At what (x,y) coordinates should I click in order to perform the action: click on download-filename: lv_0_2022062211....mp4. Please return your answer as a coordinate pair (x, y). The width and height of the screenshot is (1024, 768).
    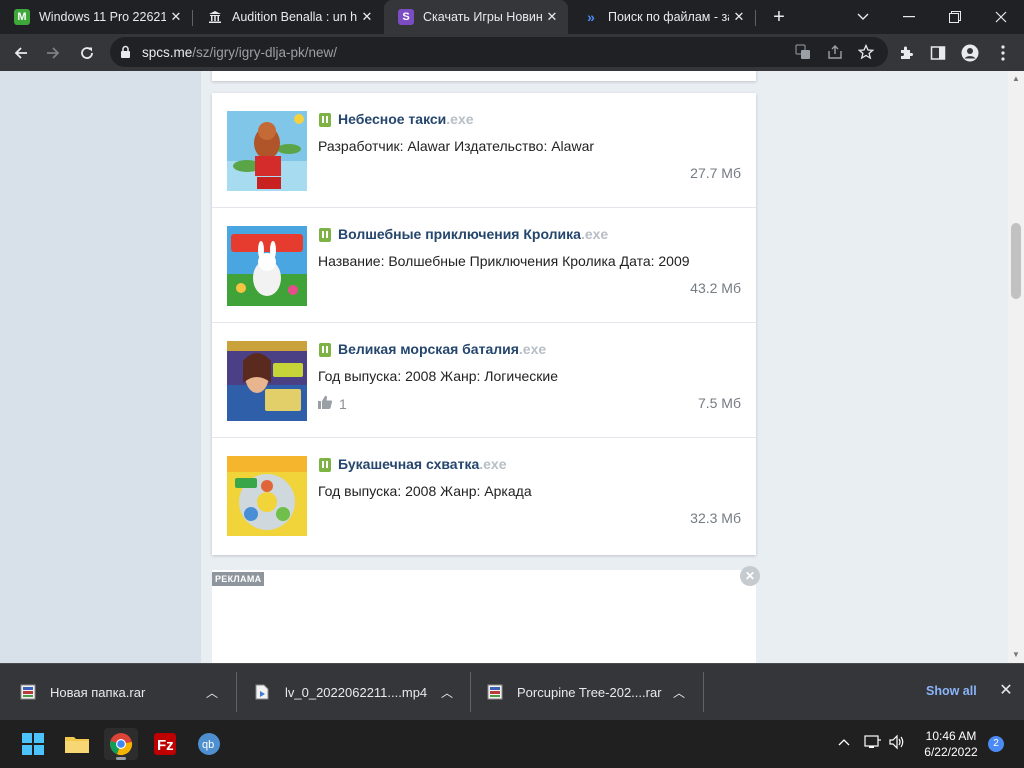
    Looking at the image, I should click on (356, 692).